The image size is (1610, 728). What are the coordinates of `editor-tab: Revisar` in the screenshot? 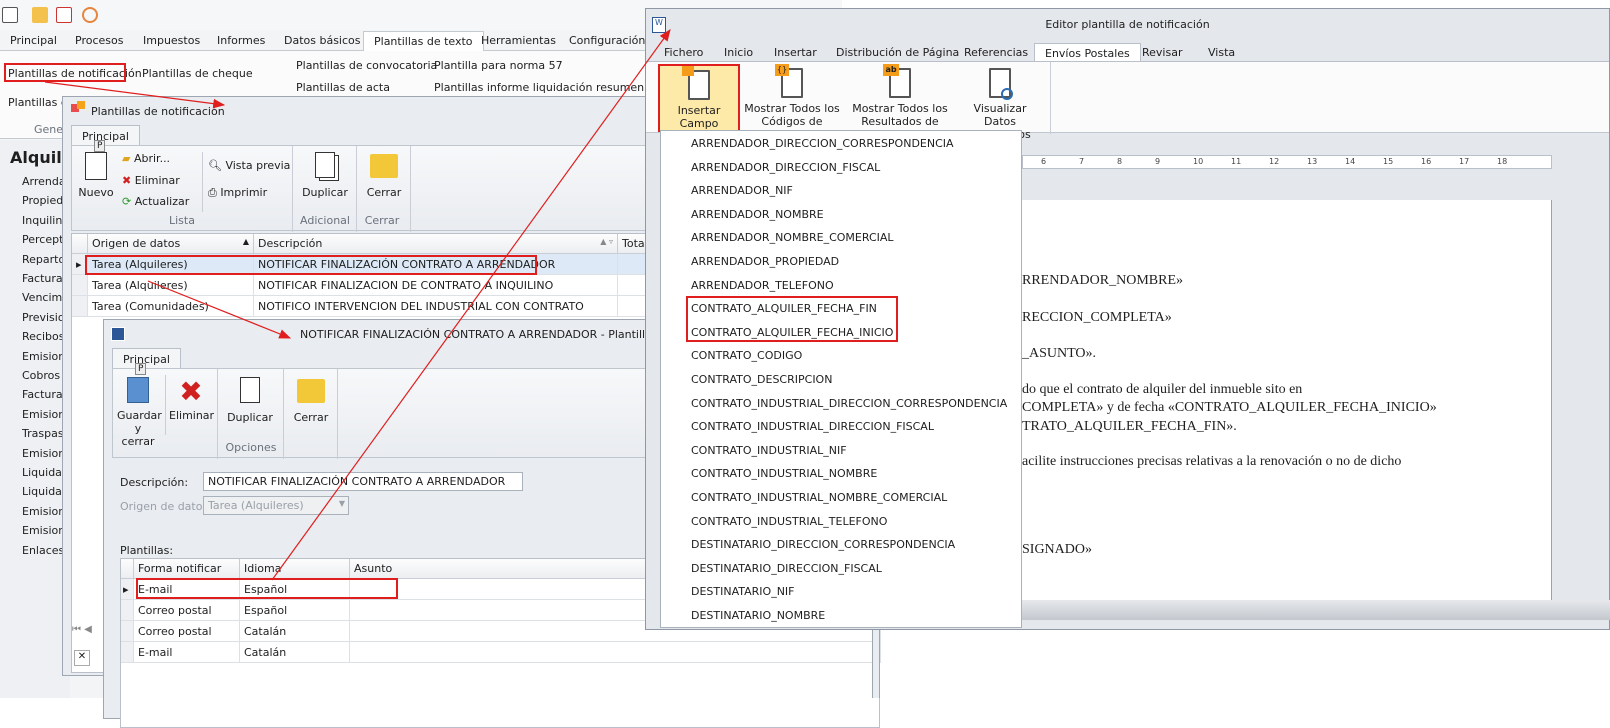 It's located at (1162, 52).